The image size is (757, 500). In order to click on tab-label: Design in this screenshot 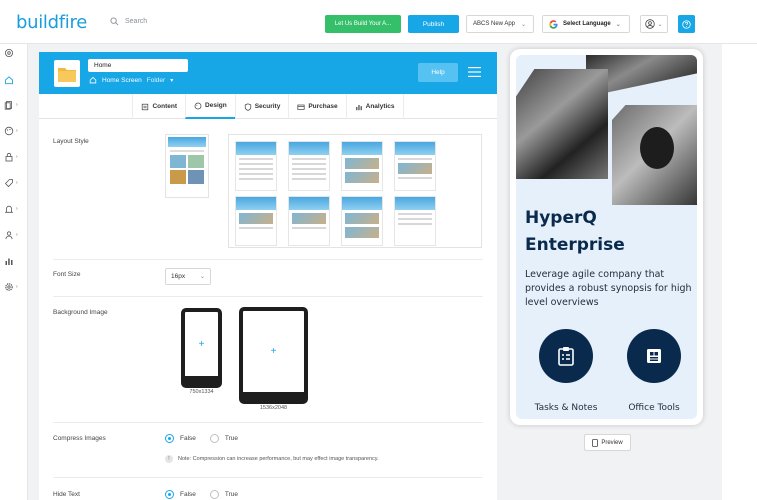, I will do `click(216, 105)`.